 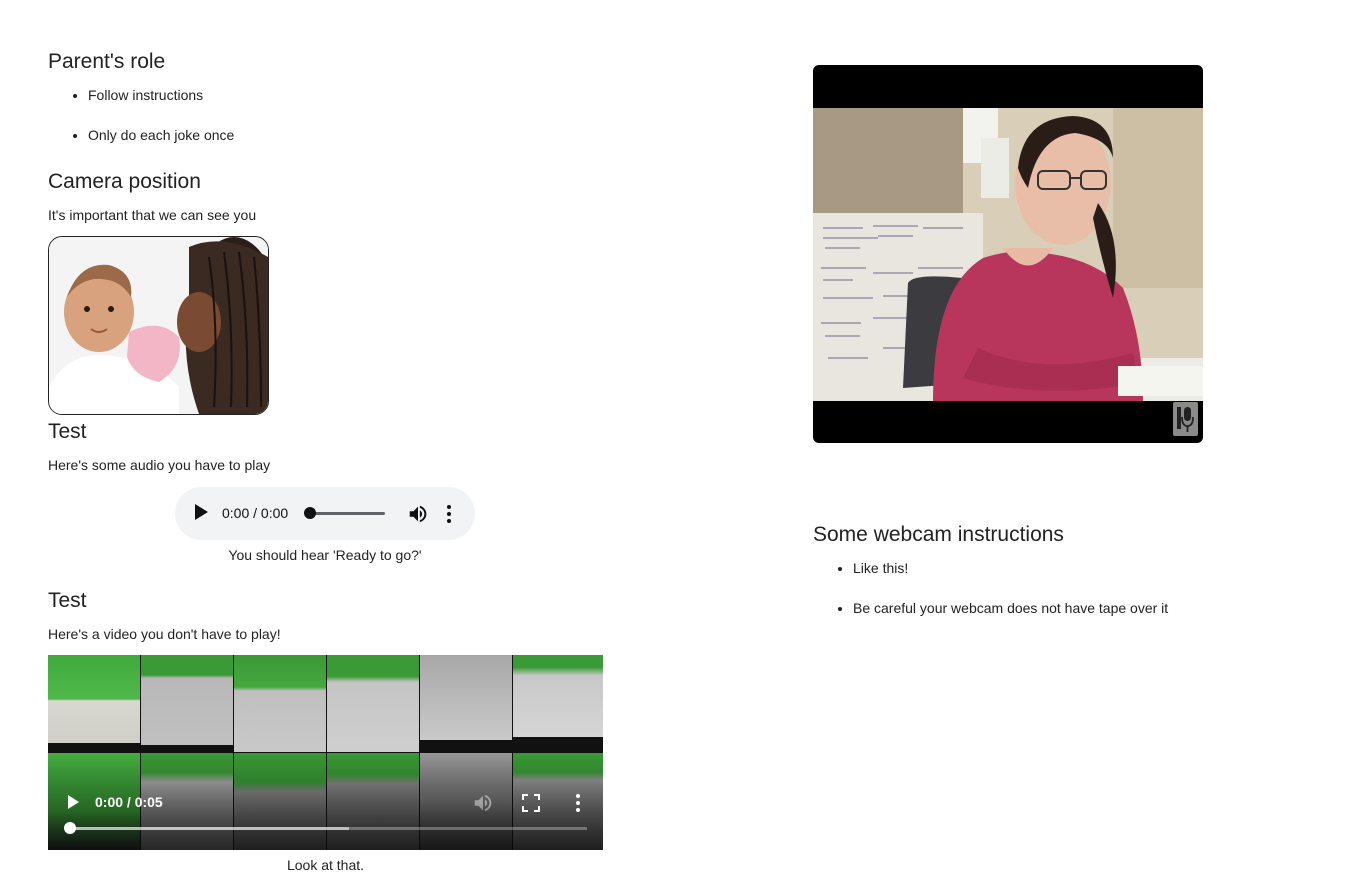 I want to click on video-time: 0:00 / 0:05, so click(x=129, y=802).